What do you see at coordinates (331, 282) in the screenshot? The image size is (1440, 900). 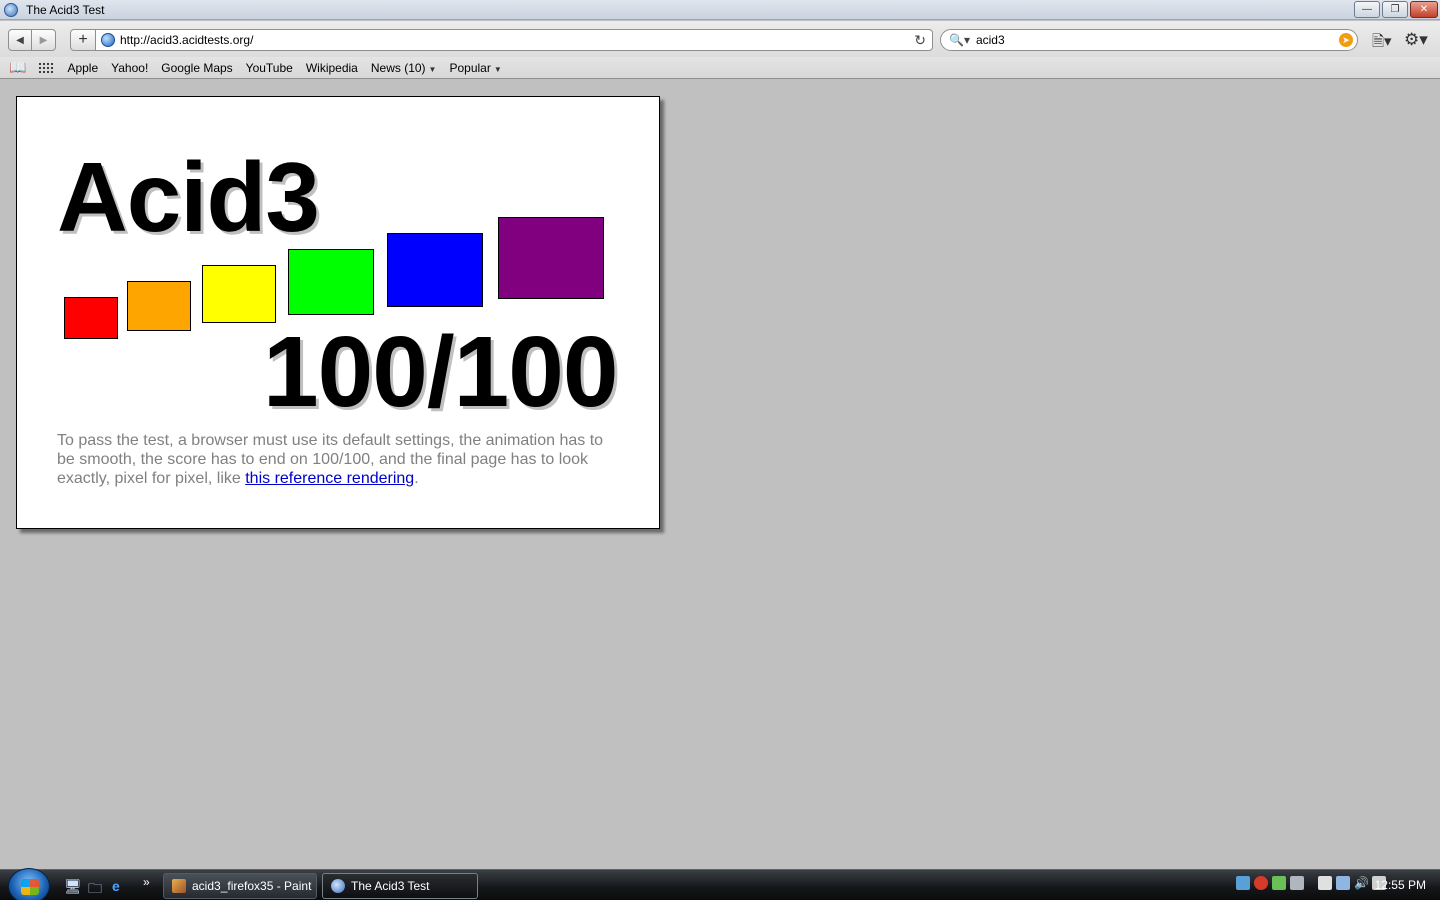 I see `square-lime` at bounding box center [331, 282].